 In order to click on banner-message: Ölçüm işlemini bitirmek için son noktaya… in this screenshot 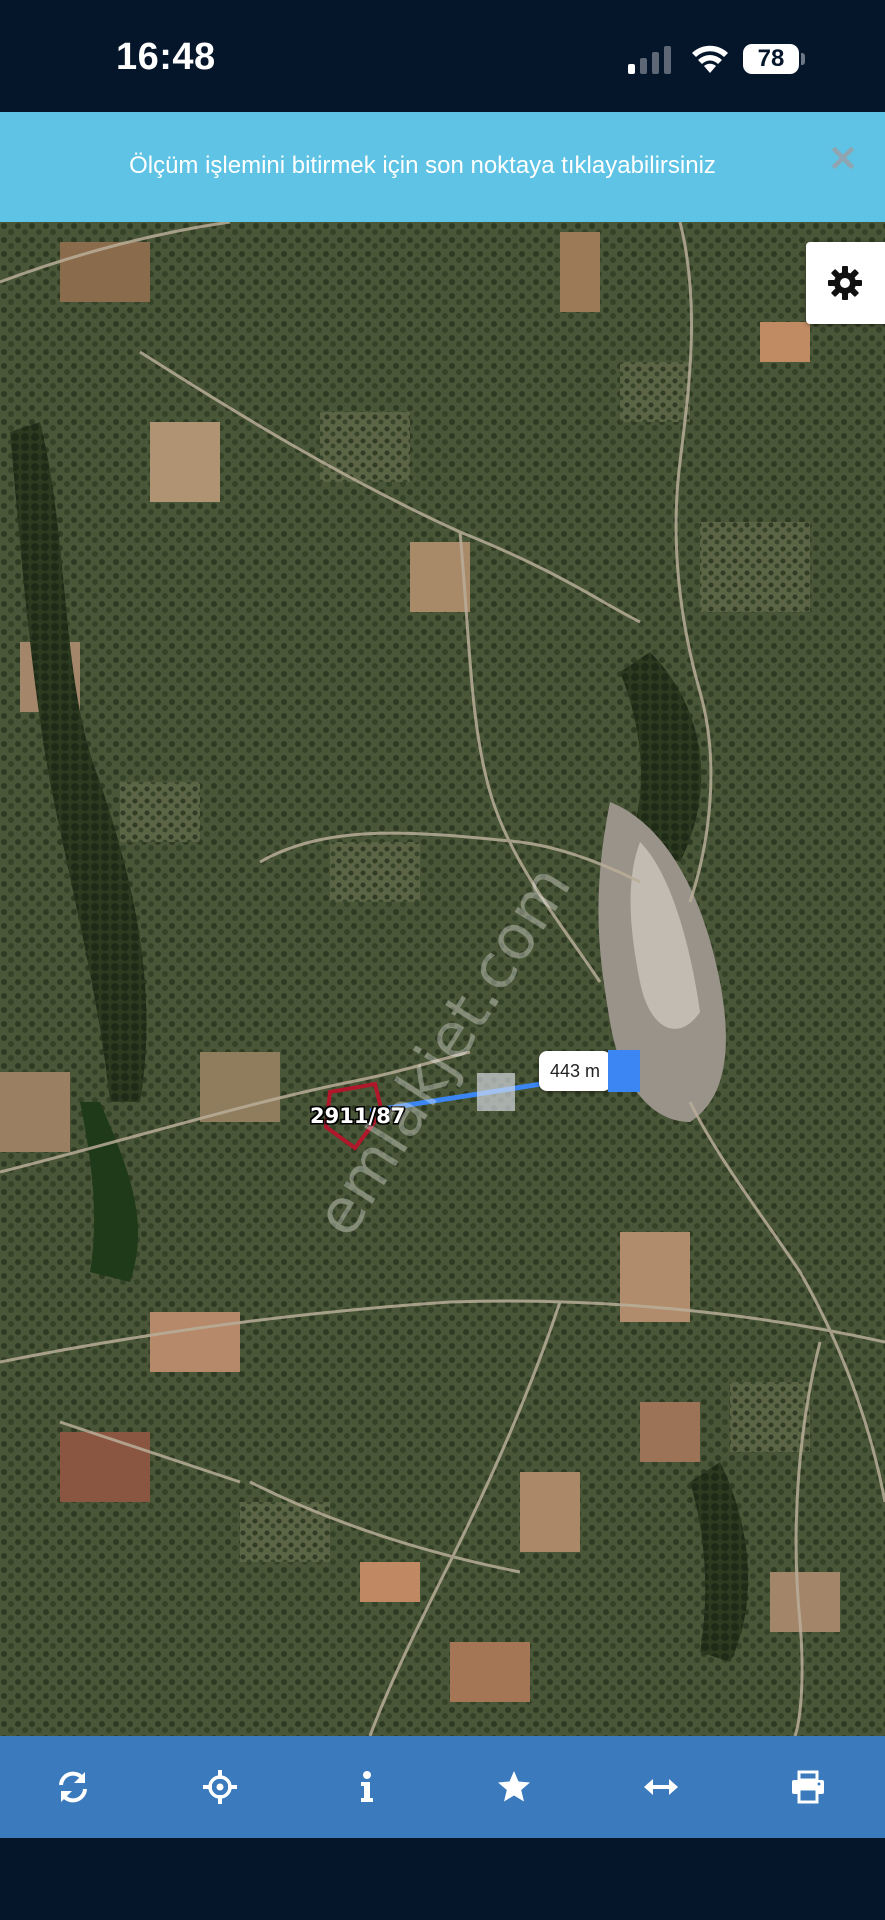, I will do `click(422, 165)`.